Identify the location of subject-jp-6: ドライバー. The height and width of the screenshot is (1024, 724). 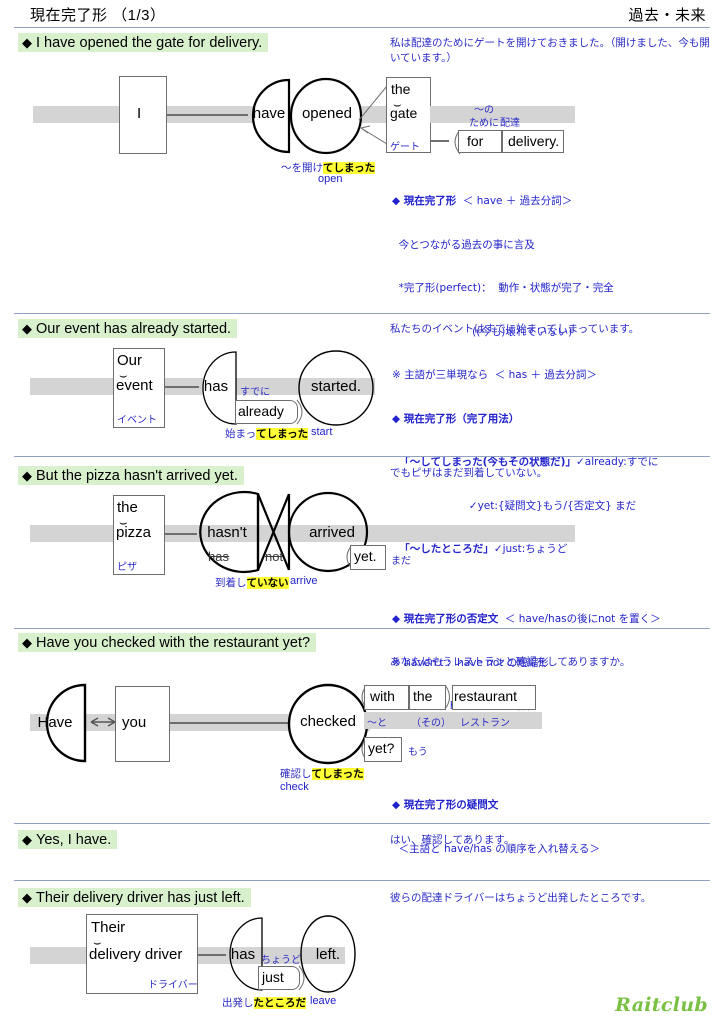
(173, 985).